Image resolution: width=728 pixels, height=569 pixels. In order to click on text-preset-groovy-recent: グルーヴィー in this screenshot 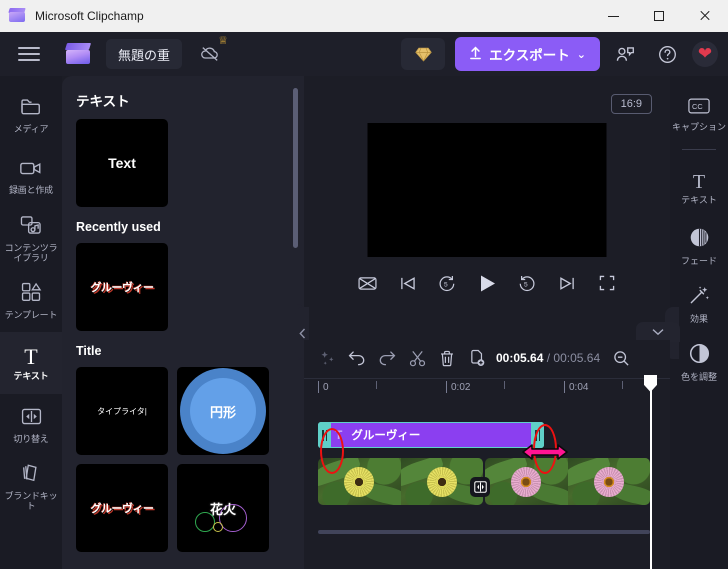, I will do `click(122, 287)`.